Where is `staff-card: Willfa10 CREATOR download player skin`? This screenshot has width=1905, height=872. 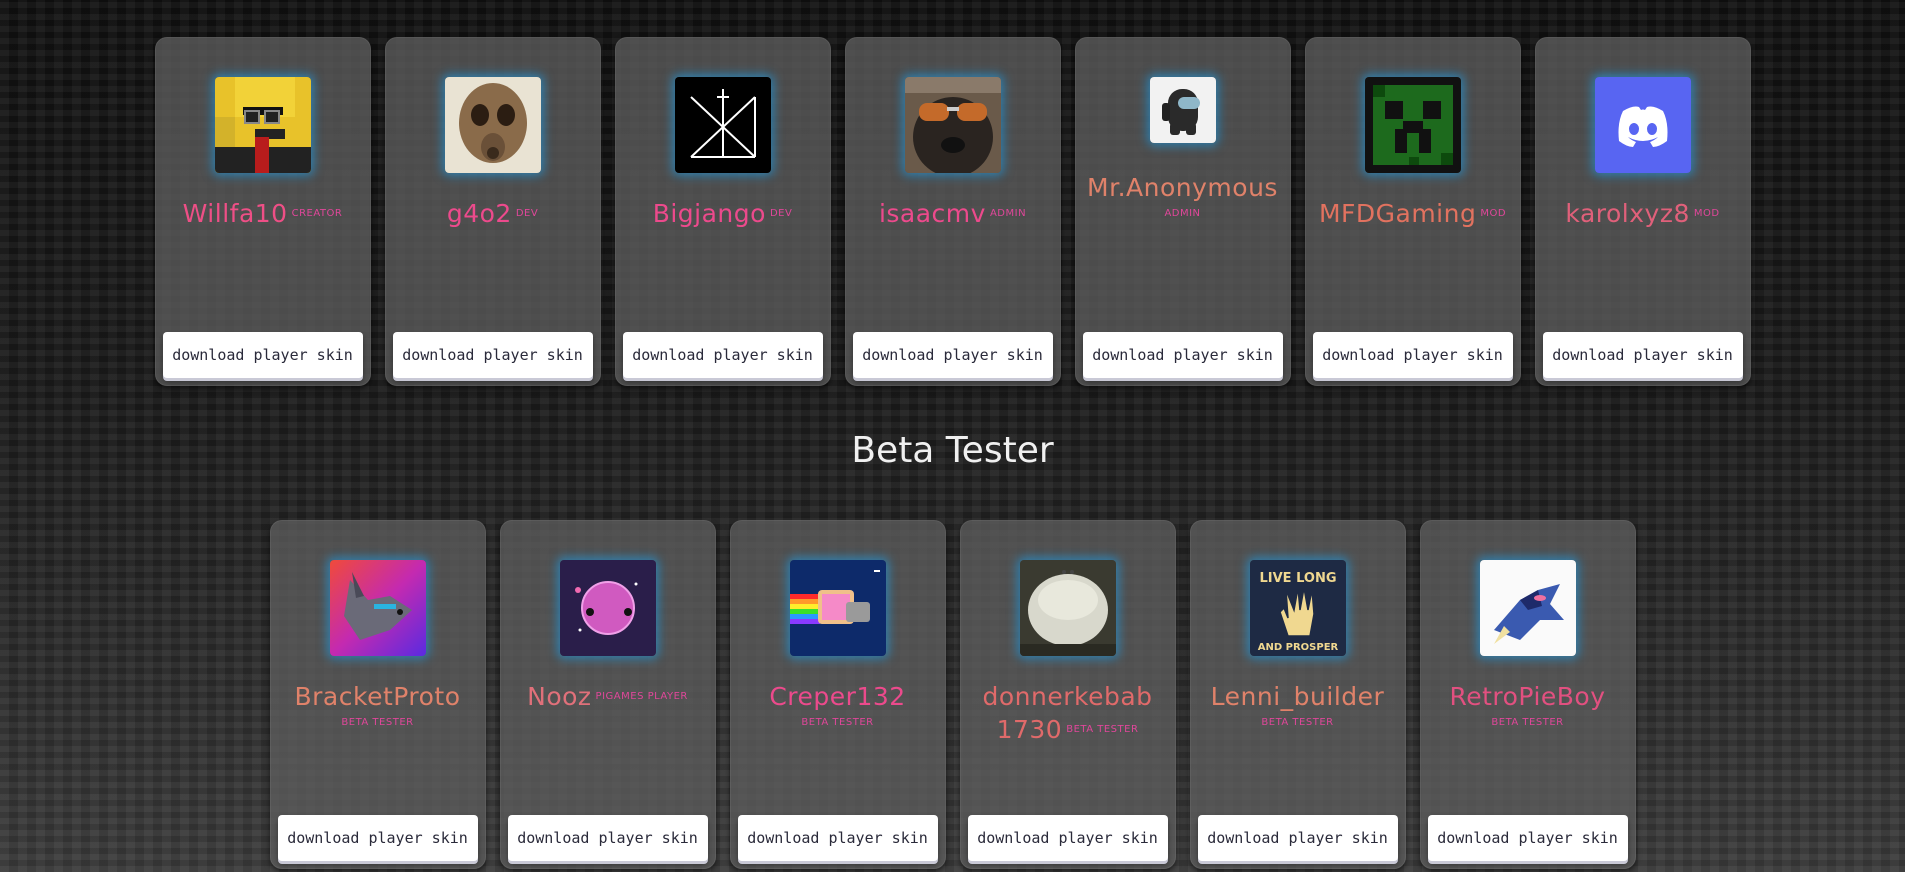 staff-card: Willfa10 CREATOR download player skin is located at coordinates (262, 211).